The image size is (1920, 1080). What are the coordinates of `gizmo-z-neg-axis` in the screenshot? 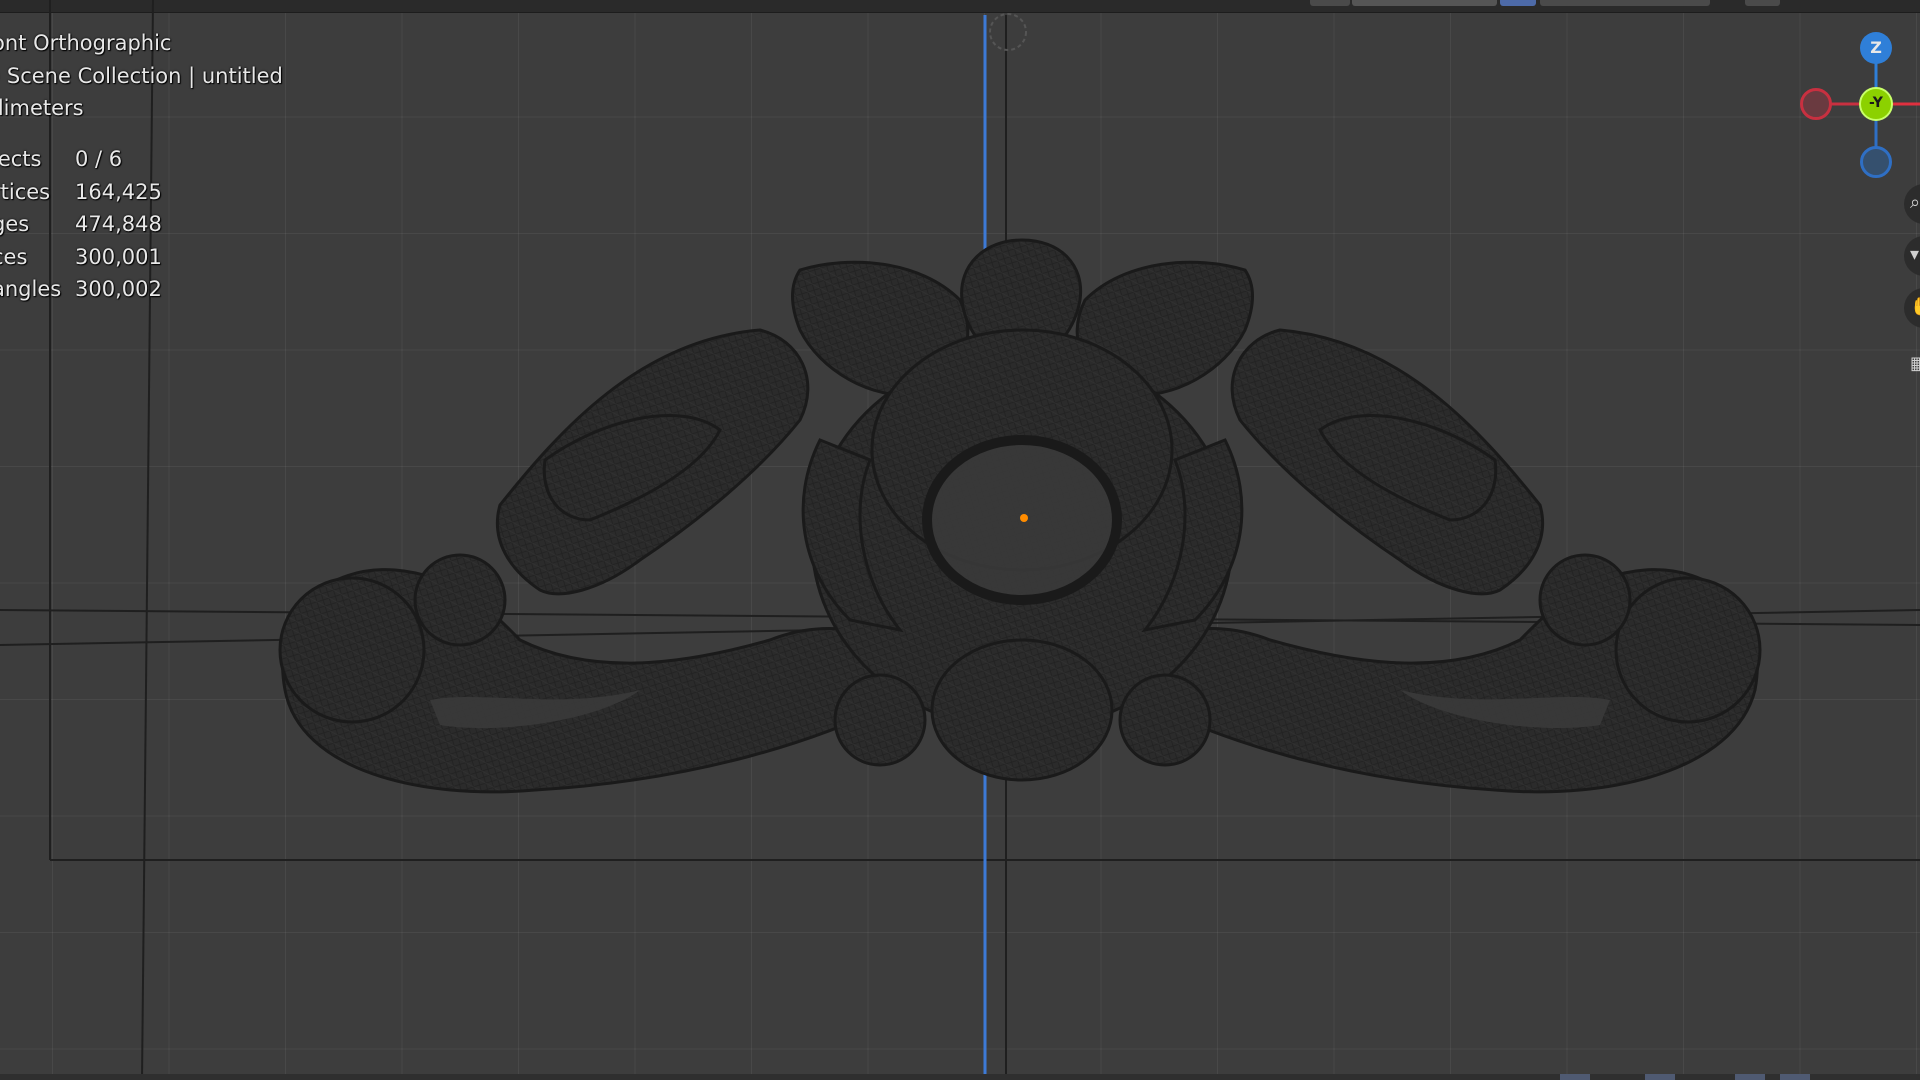 It's located at (1876, 162).